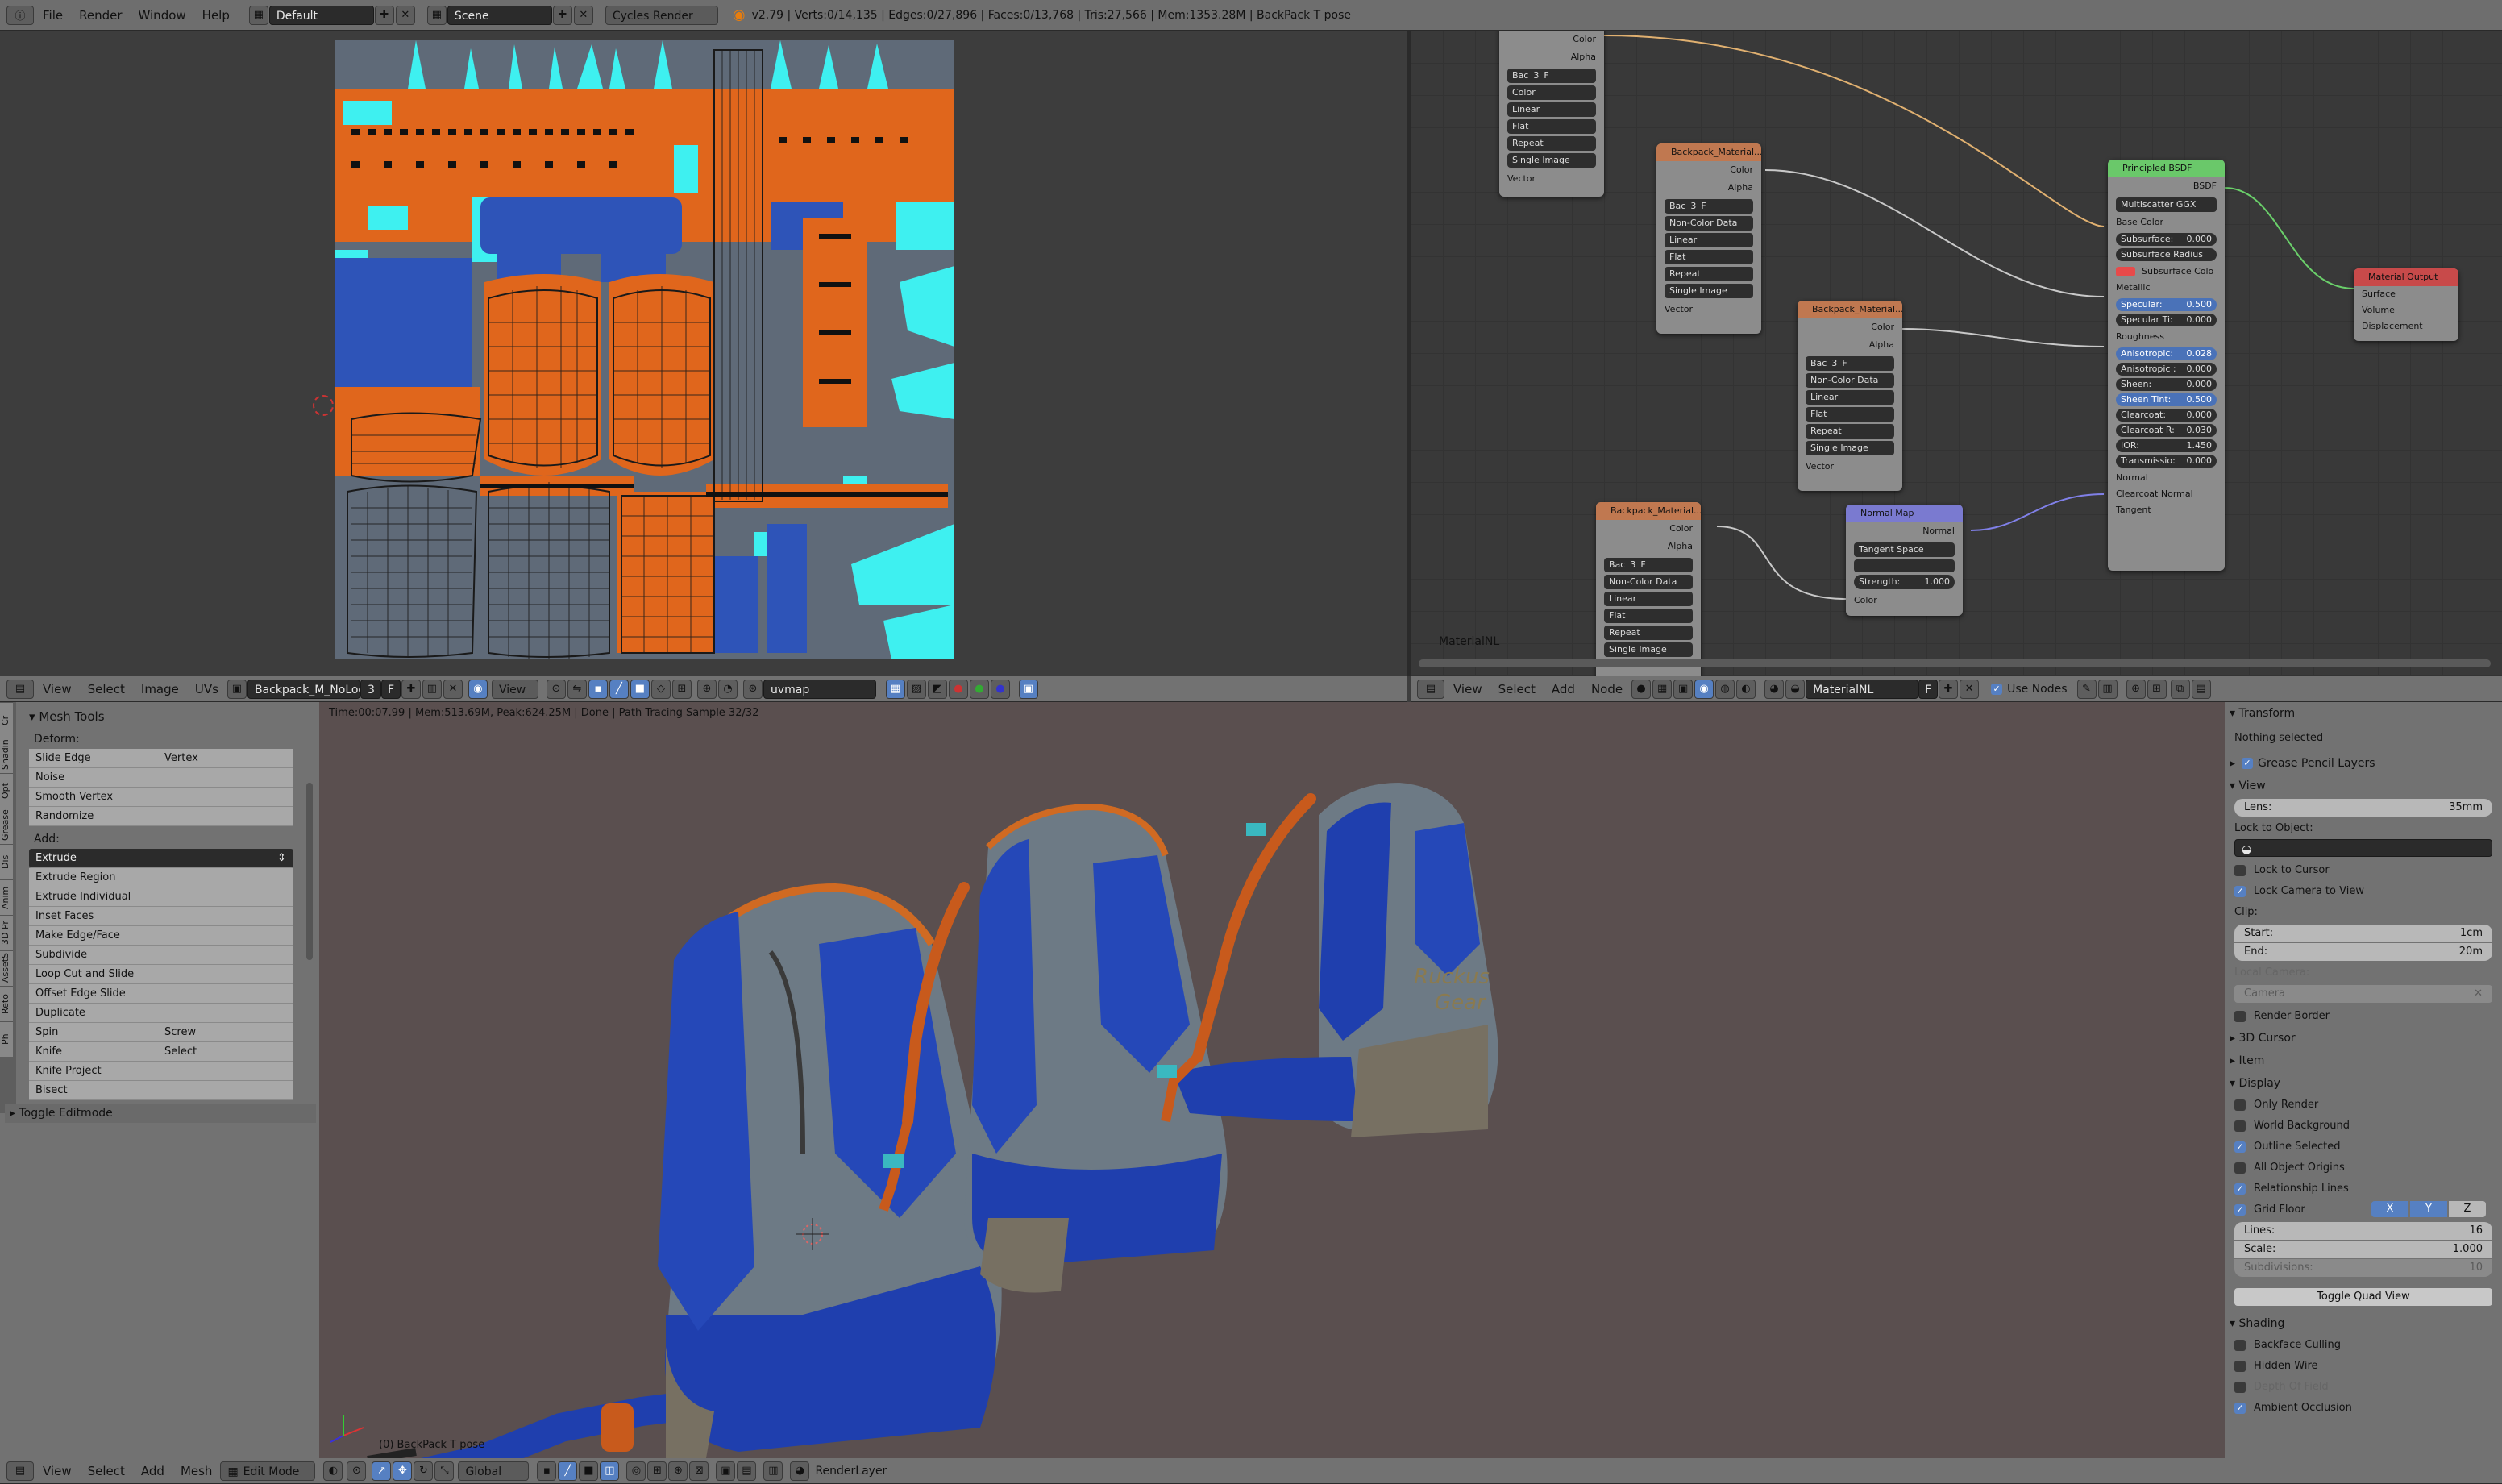 Image resolution: width=2502 pixels, height=1484 pixels. What do you see at coordinates (2363, 1268) in the screenshot?
I see `grid-subdivisions-field: Subdivisions: 10` at bounding box center [2363, 1268].